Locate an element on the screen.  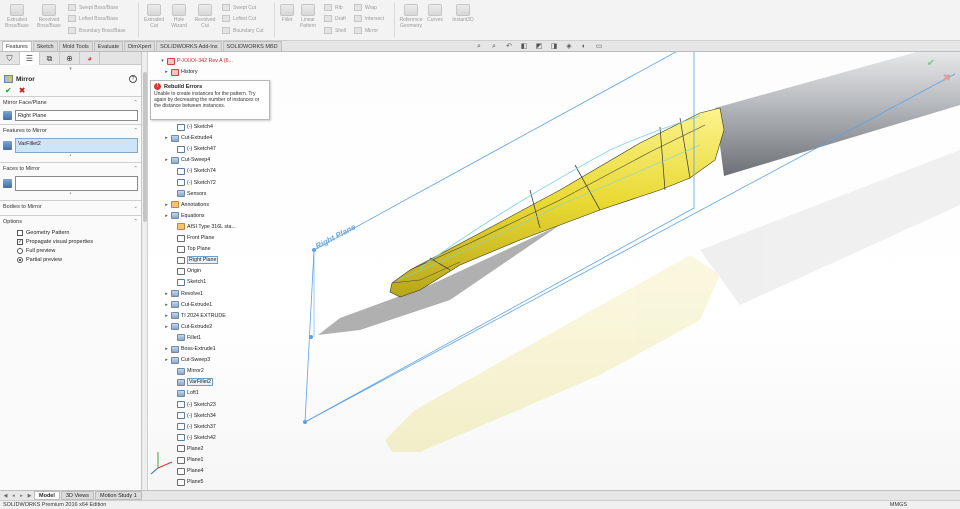
tab-model: Model is located at coordinates (47, 495).